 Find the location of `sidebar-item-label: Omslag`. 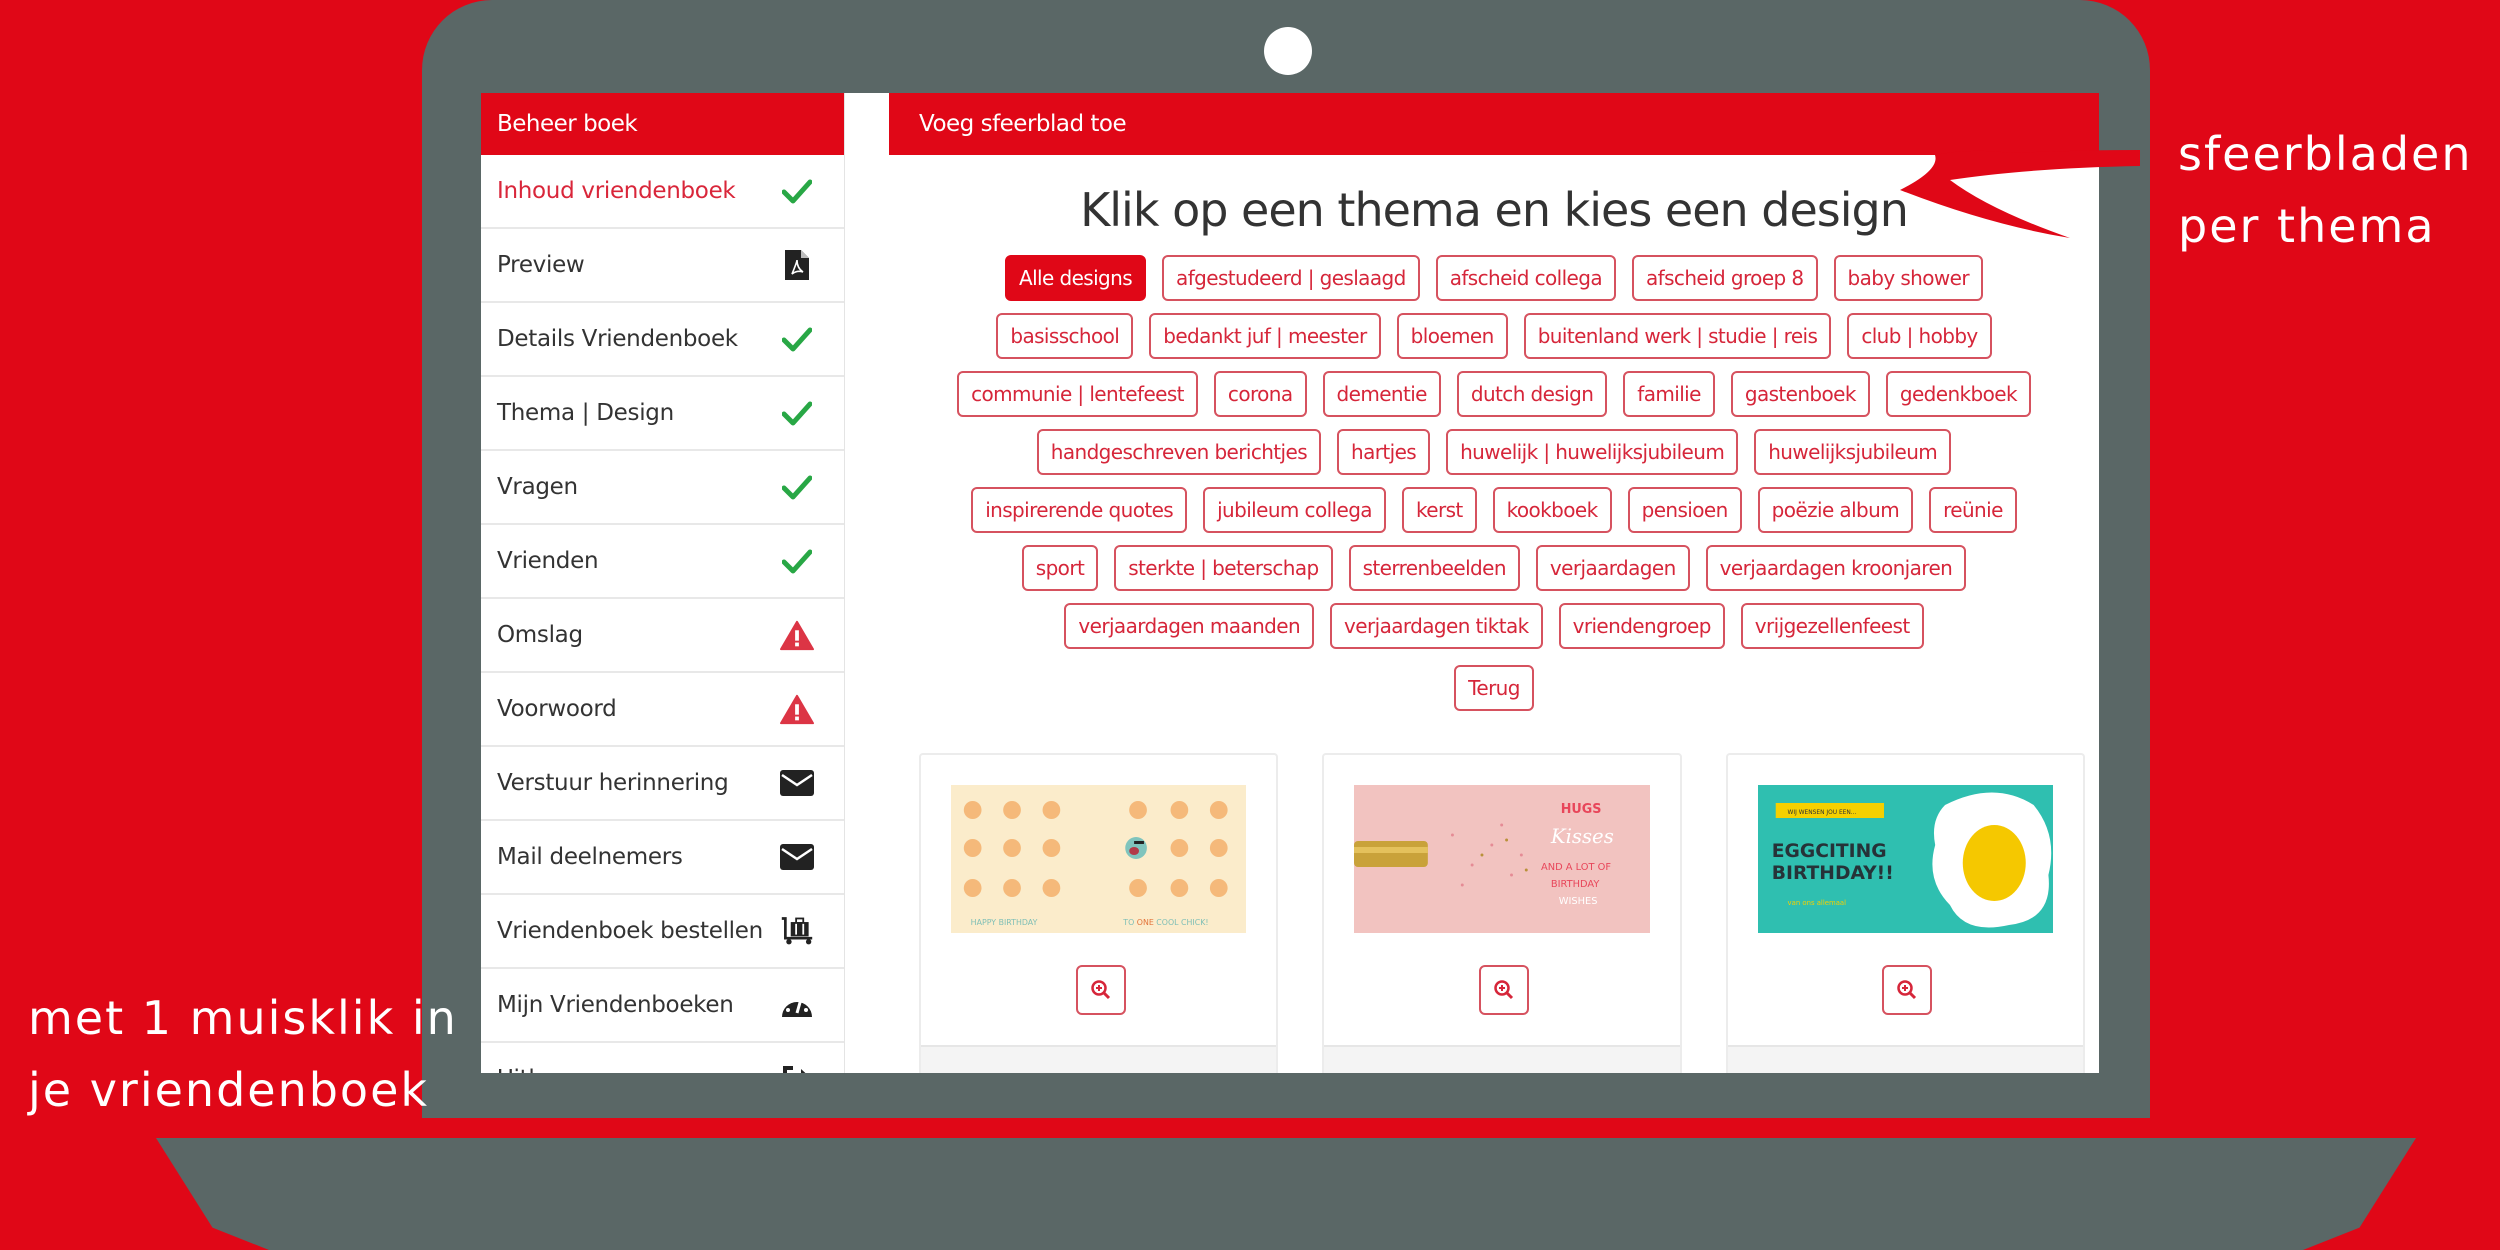

sidebar-item-label: Omslag is located at coordinates (540, 635).